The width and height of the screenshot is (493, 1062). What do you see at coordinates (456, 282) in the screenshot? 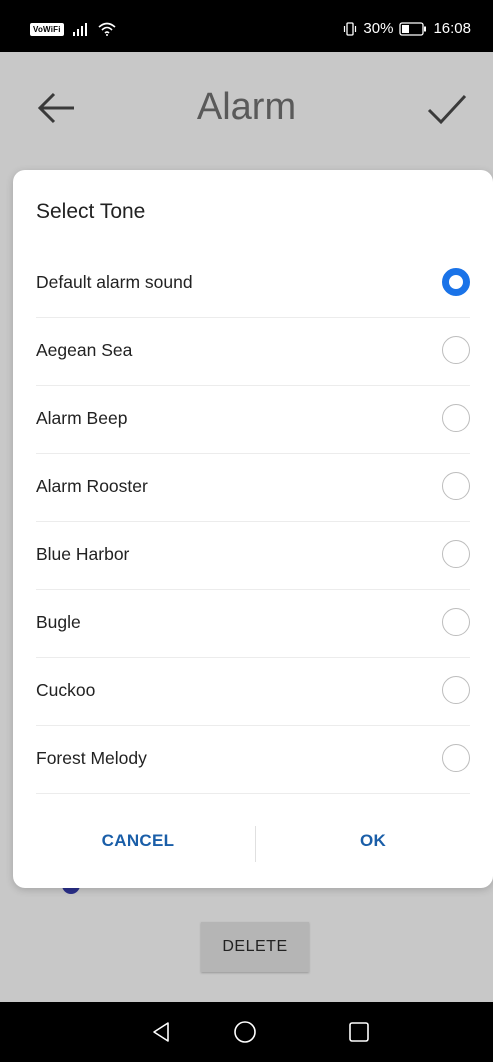
I see `radio-selected` at bounding box center [456, 282].